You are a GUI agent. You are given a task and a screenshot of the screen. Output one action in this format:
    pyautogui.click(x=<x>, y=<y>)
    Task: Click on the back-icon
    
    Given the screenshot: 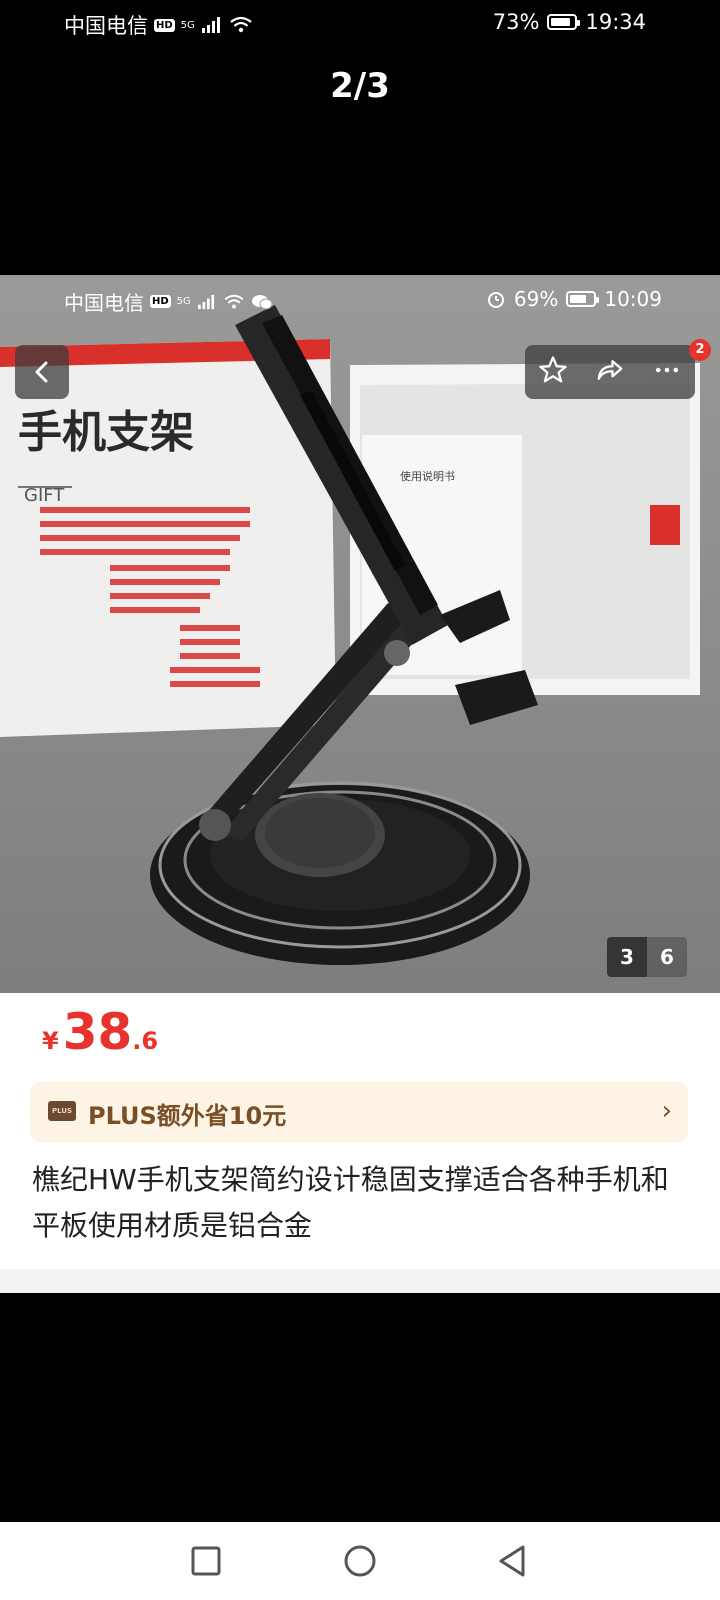 What is the action you would take?
    pyautogui.click(x=41, y=372)
    